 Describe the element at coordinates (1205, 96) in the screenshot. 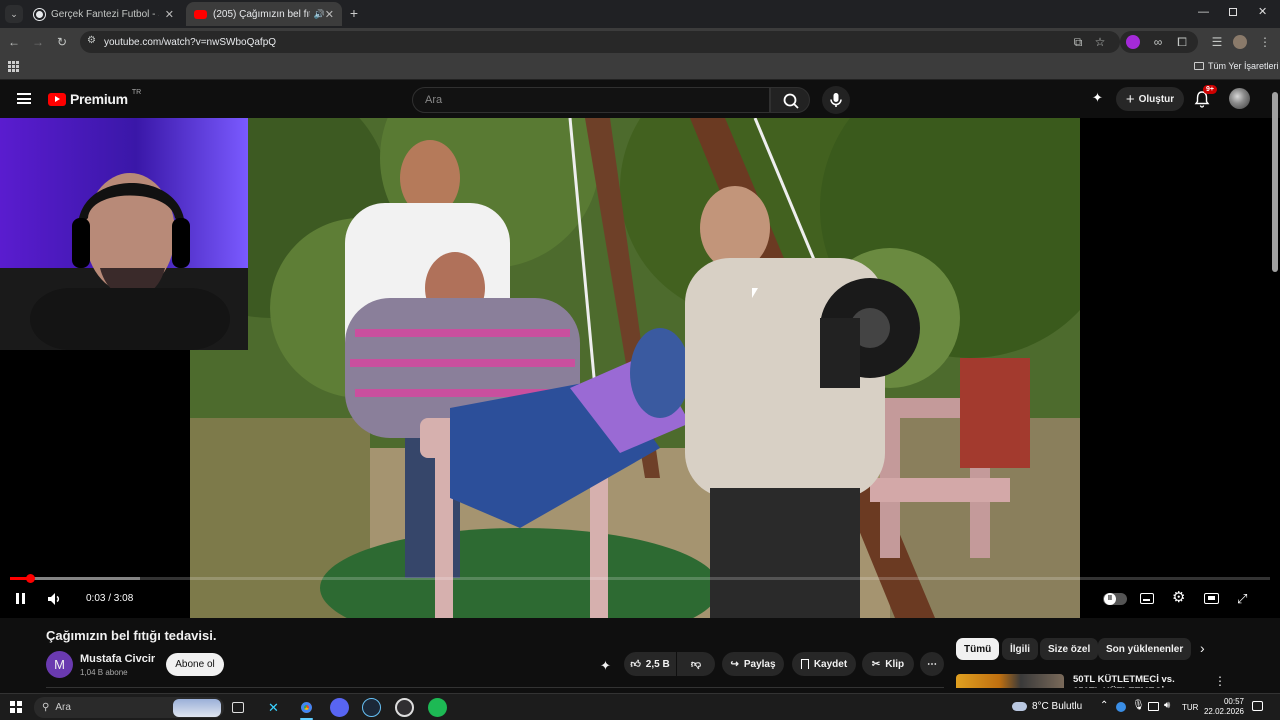

I see `notifications-button: 9+` at that location.